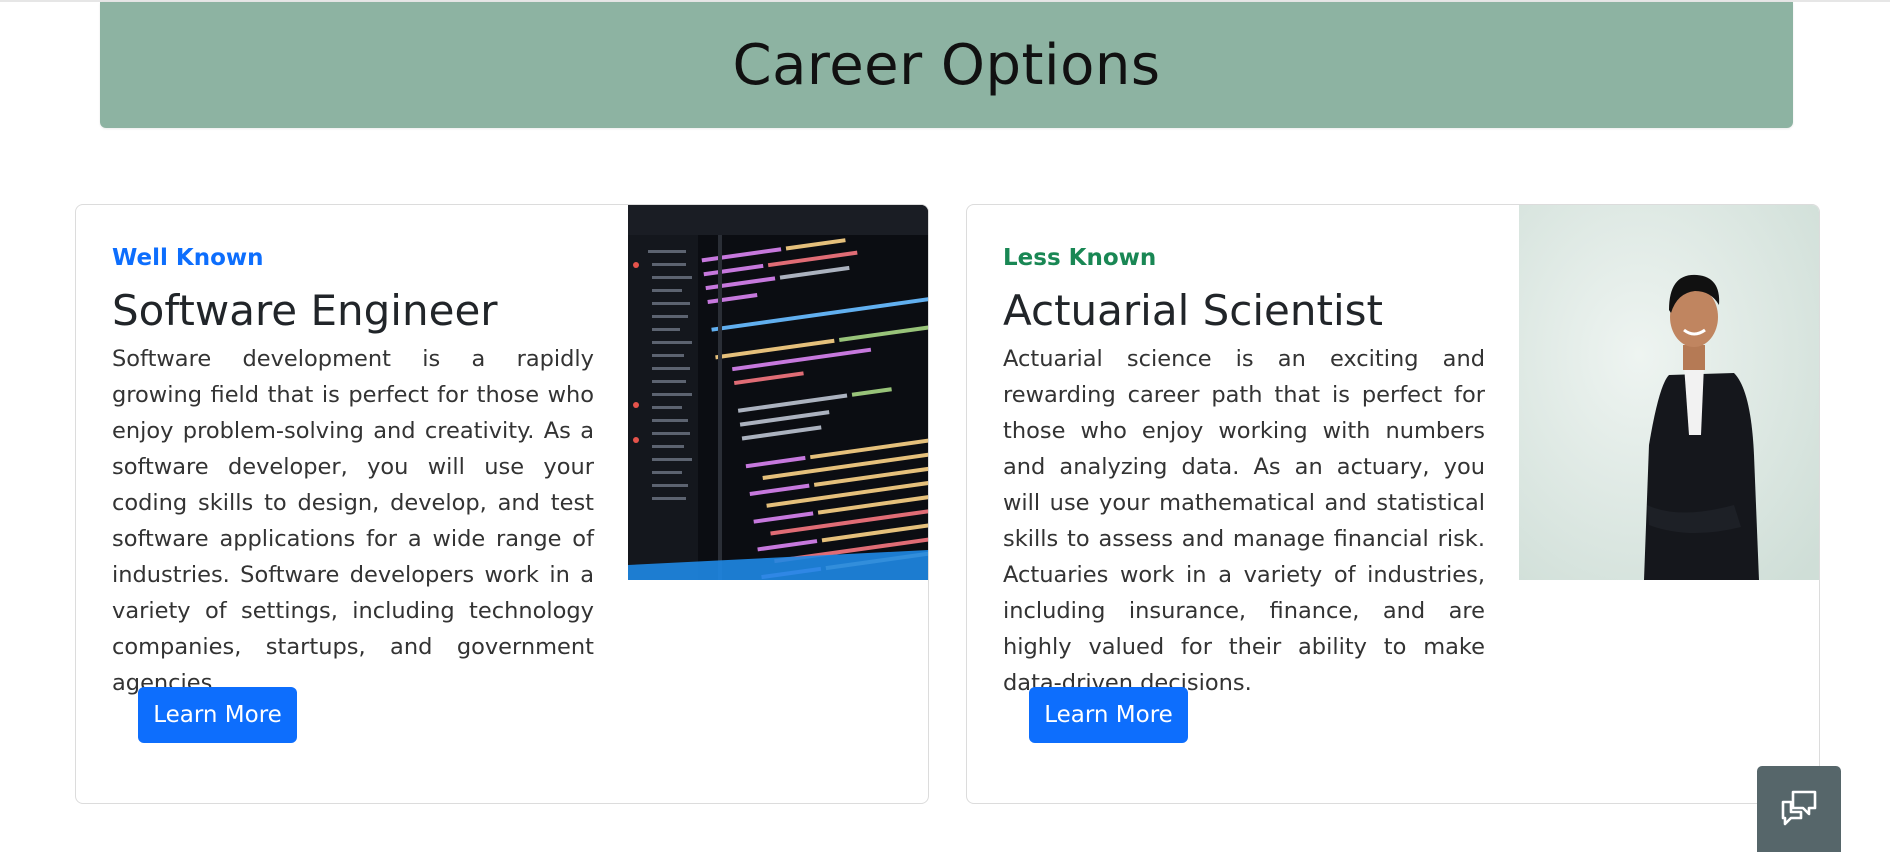 This screenshot has width=1890, height=852. I want to click on page-header-banner: Career Options, so click(946, 65).